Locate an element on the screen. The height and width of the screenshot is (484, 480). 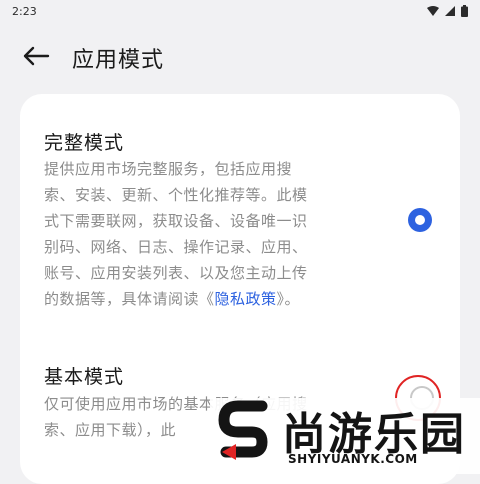
back-button is located at coordinates (36, 56).